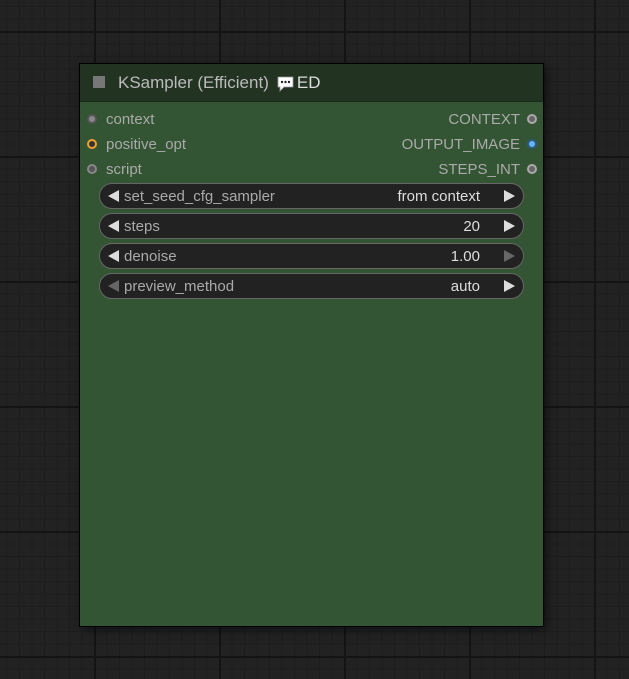 The width and height of the screenshot is (629, 679). What do you see at coordinates (532, 144) in the screenshot?
I see `output-dot-output-image` at bounding box center [532, 144].